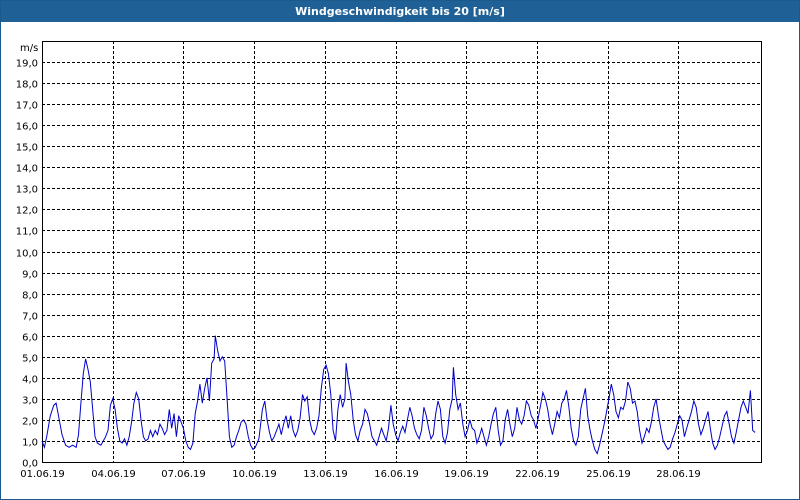 This screenshot has width=800, height=500. Describe the element at coordinates (30, 464) in the screenshot. I see `y-tick-label: 0,0` at that location.